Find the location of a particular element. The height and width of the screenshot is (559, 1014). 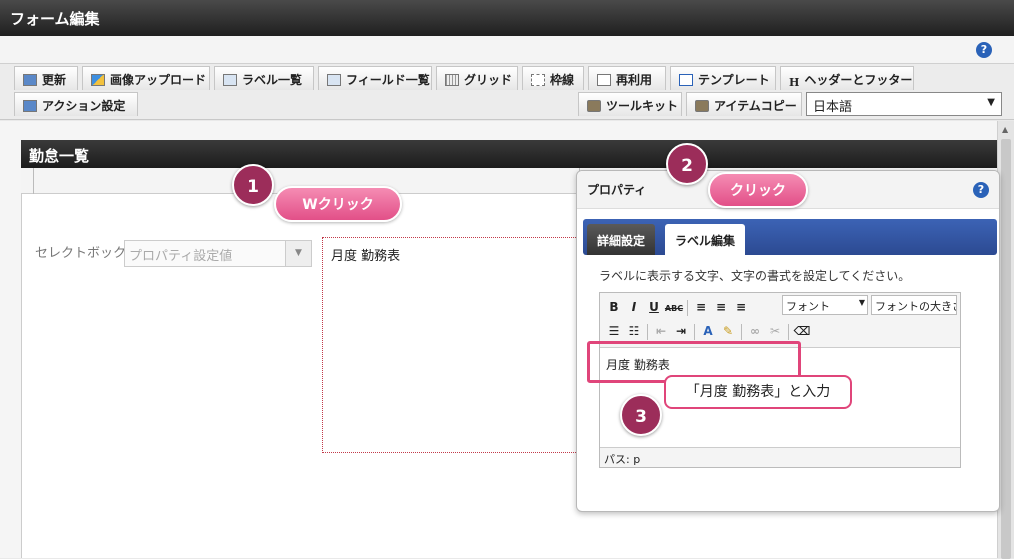

template-icon is located at coordinates (686, 80).